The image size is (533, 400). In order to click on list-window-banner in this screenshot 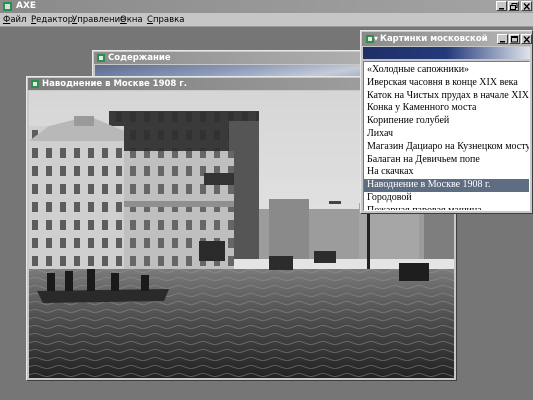, I will do `click(446, 53)`.